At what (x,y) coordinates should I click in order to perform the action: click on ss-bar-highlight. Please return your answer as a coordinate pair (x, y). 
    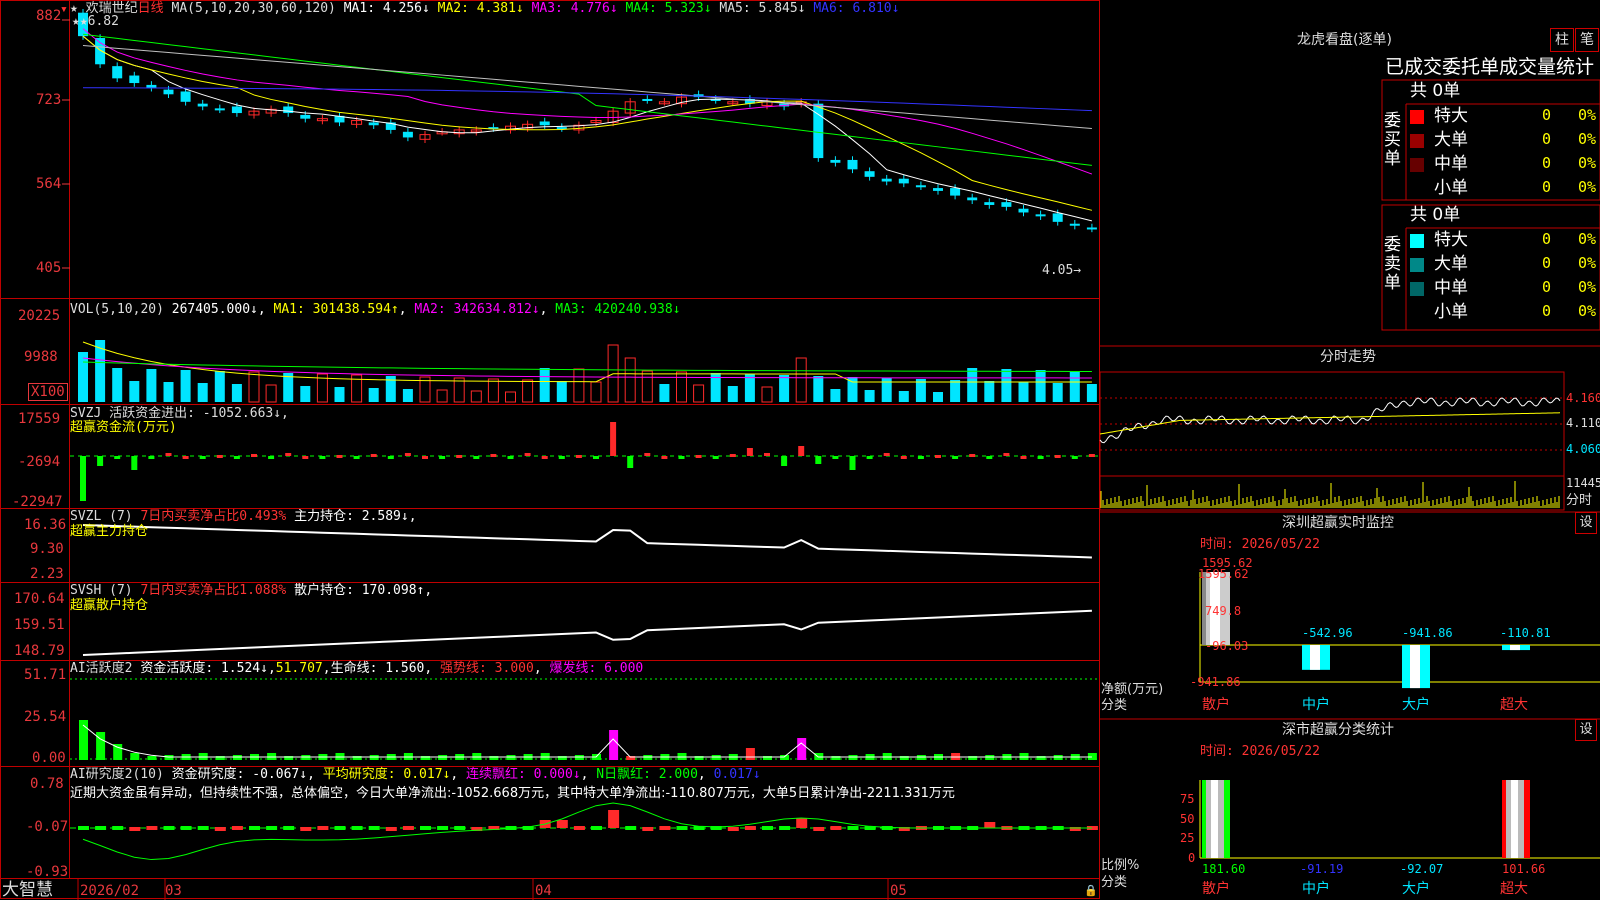
    Looking at the image, I should click on (1514, 819).